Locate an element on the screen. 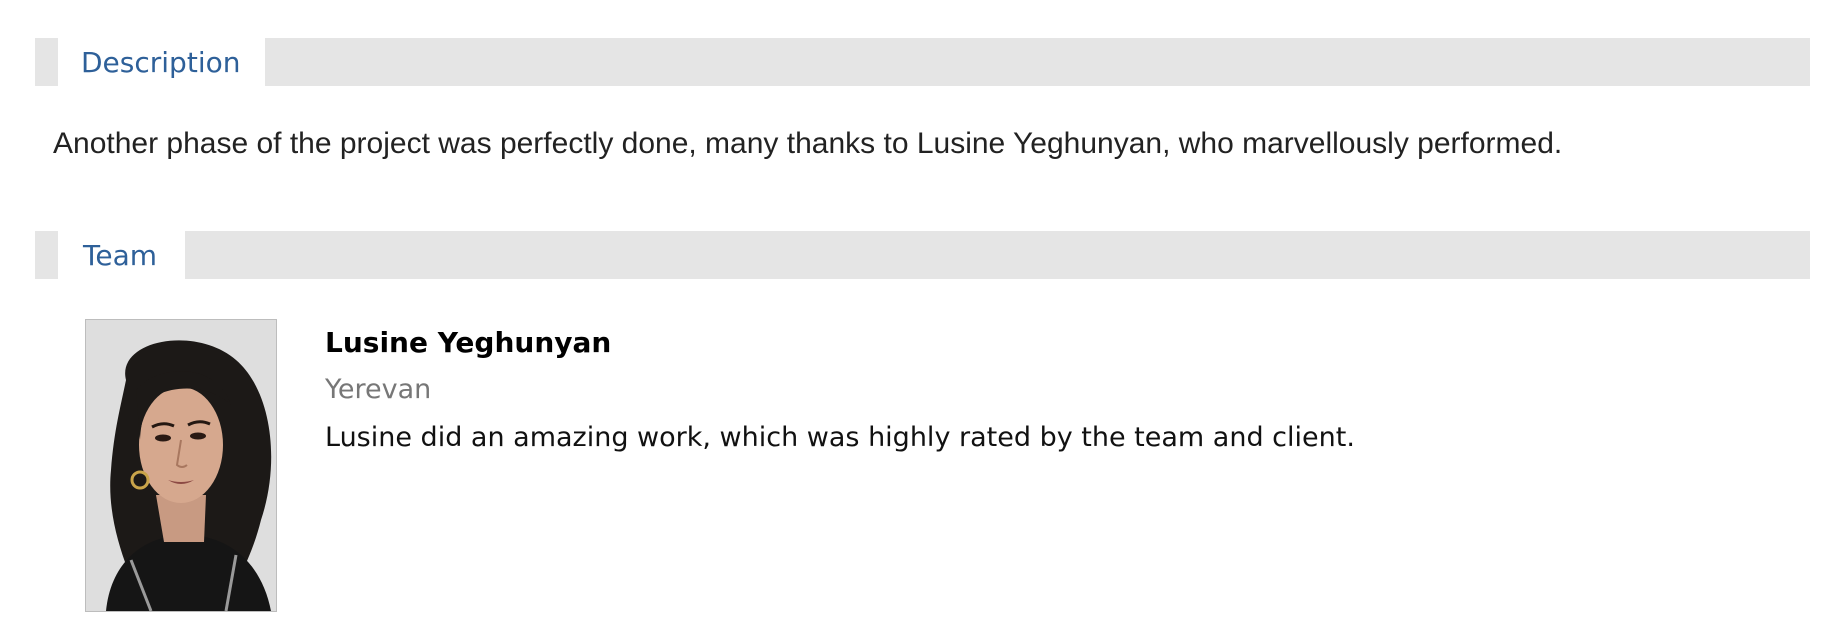 Image resolution: width=1848 pixels, height=640 pixels. member-photo is located at coordinates (181, 465).